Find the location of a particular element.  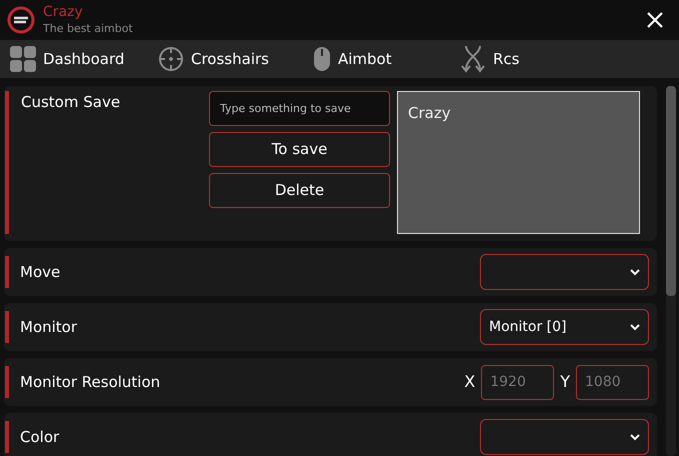

mouse-icon is located at coordinates (322, 59).